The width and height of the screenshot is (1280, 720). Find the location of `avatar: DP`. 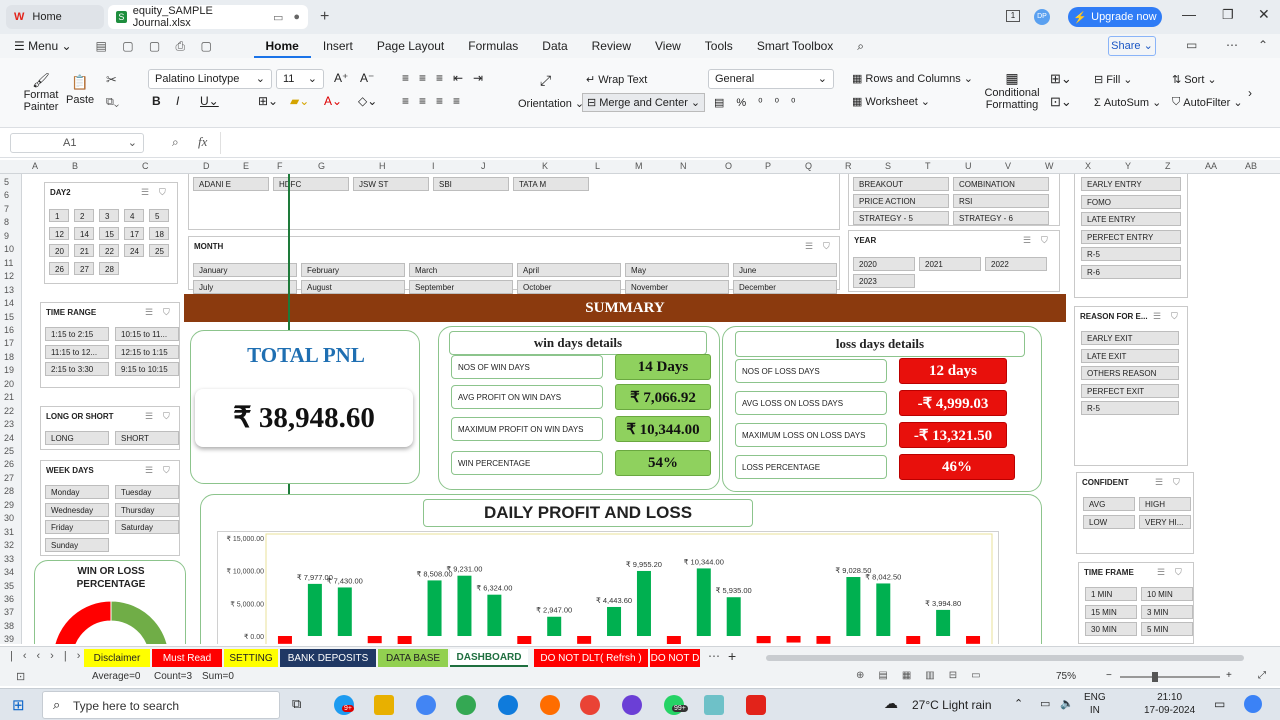

avatar: DP is located at coordinates (1042, 17).